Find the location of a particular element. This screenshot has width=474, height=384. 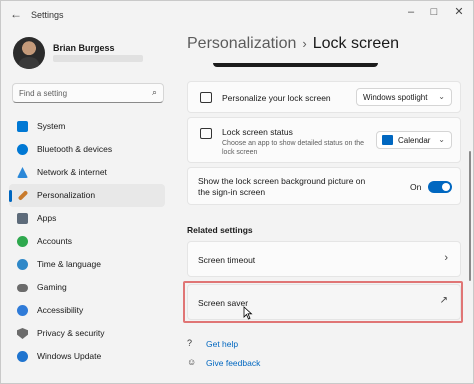

page-title: Personalization › Lock screen is located at coordinates (293, 44).